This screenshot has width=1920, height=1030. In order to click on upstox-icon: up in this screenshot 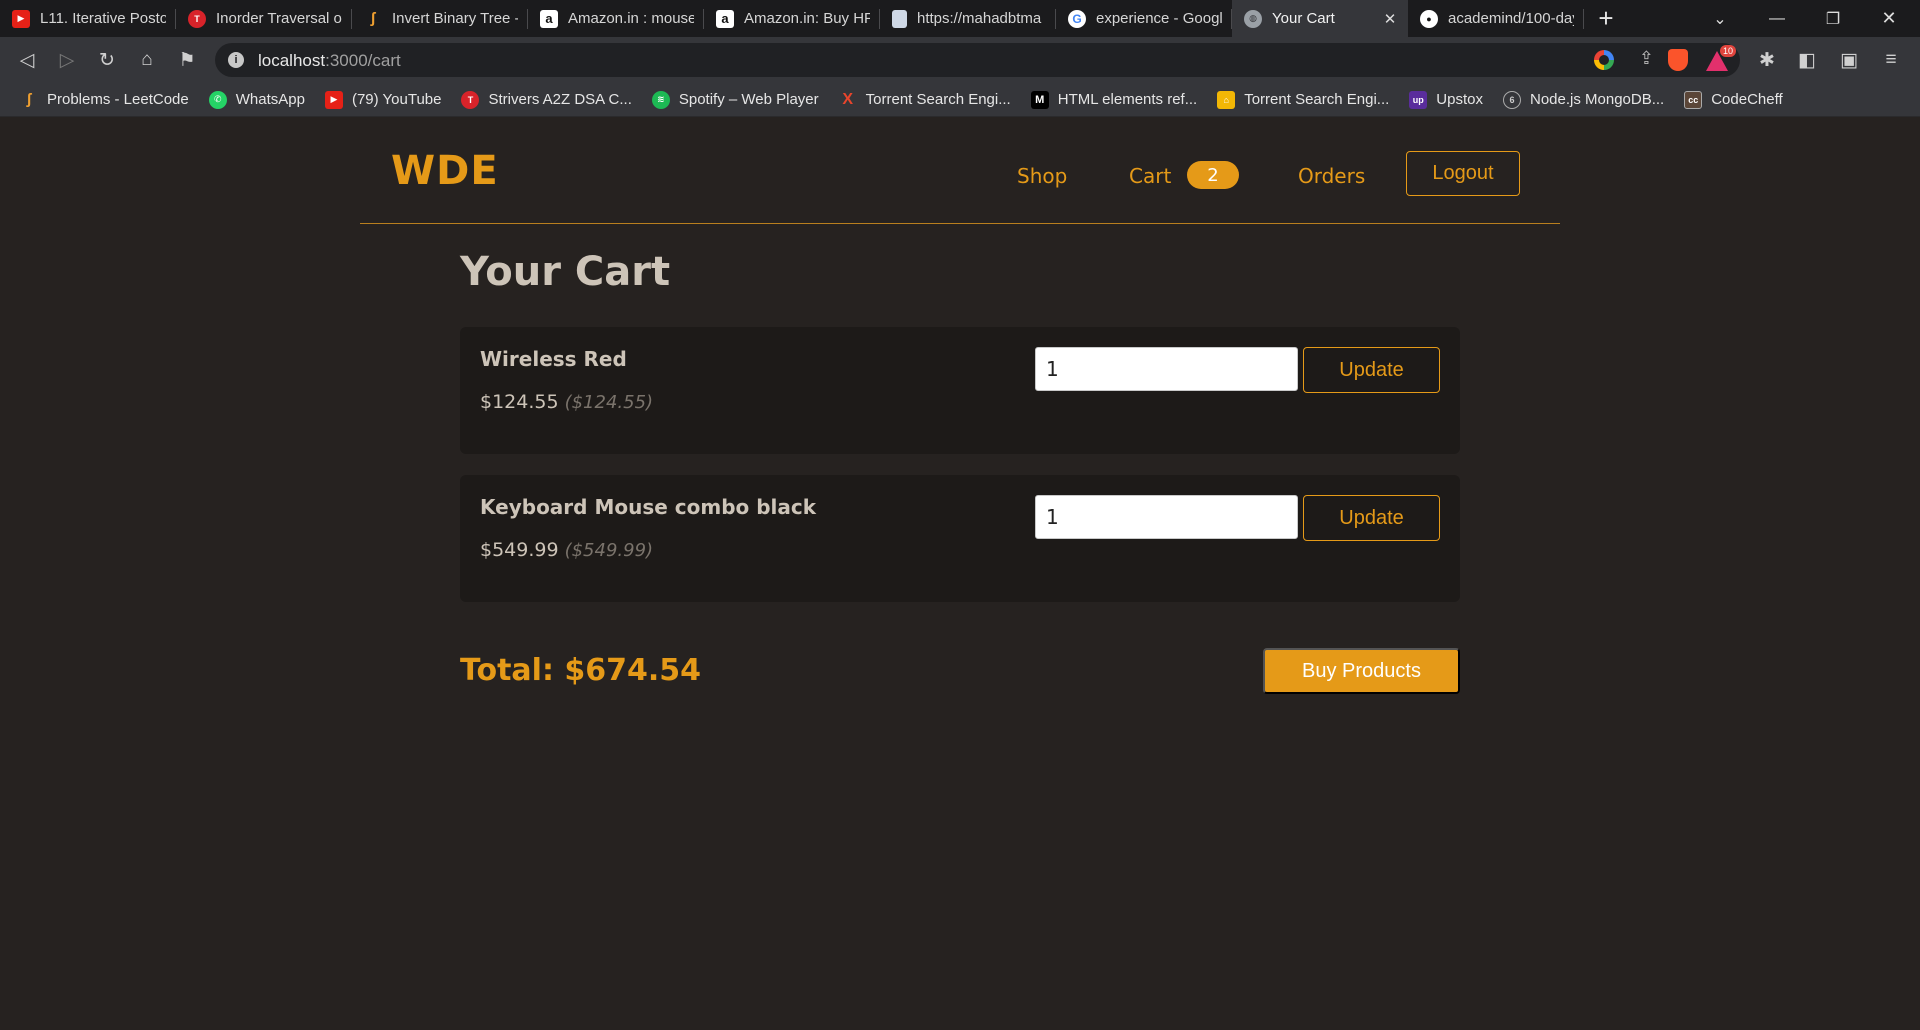, I will do `click(1418, 99)`.